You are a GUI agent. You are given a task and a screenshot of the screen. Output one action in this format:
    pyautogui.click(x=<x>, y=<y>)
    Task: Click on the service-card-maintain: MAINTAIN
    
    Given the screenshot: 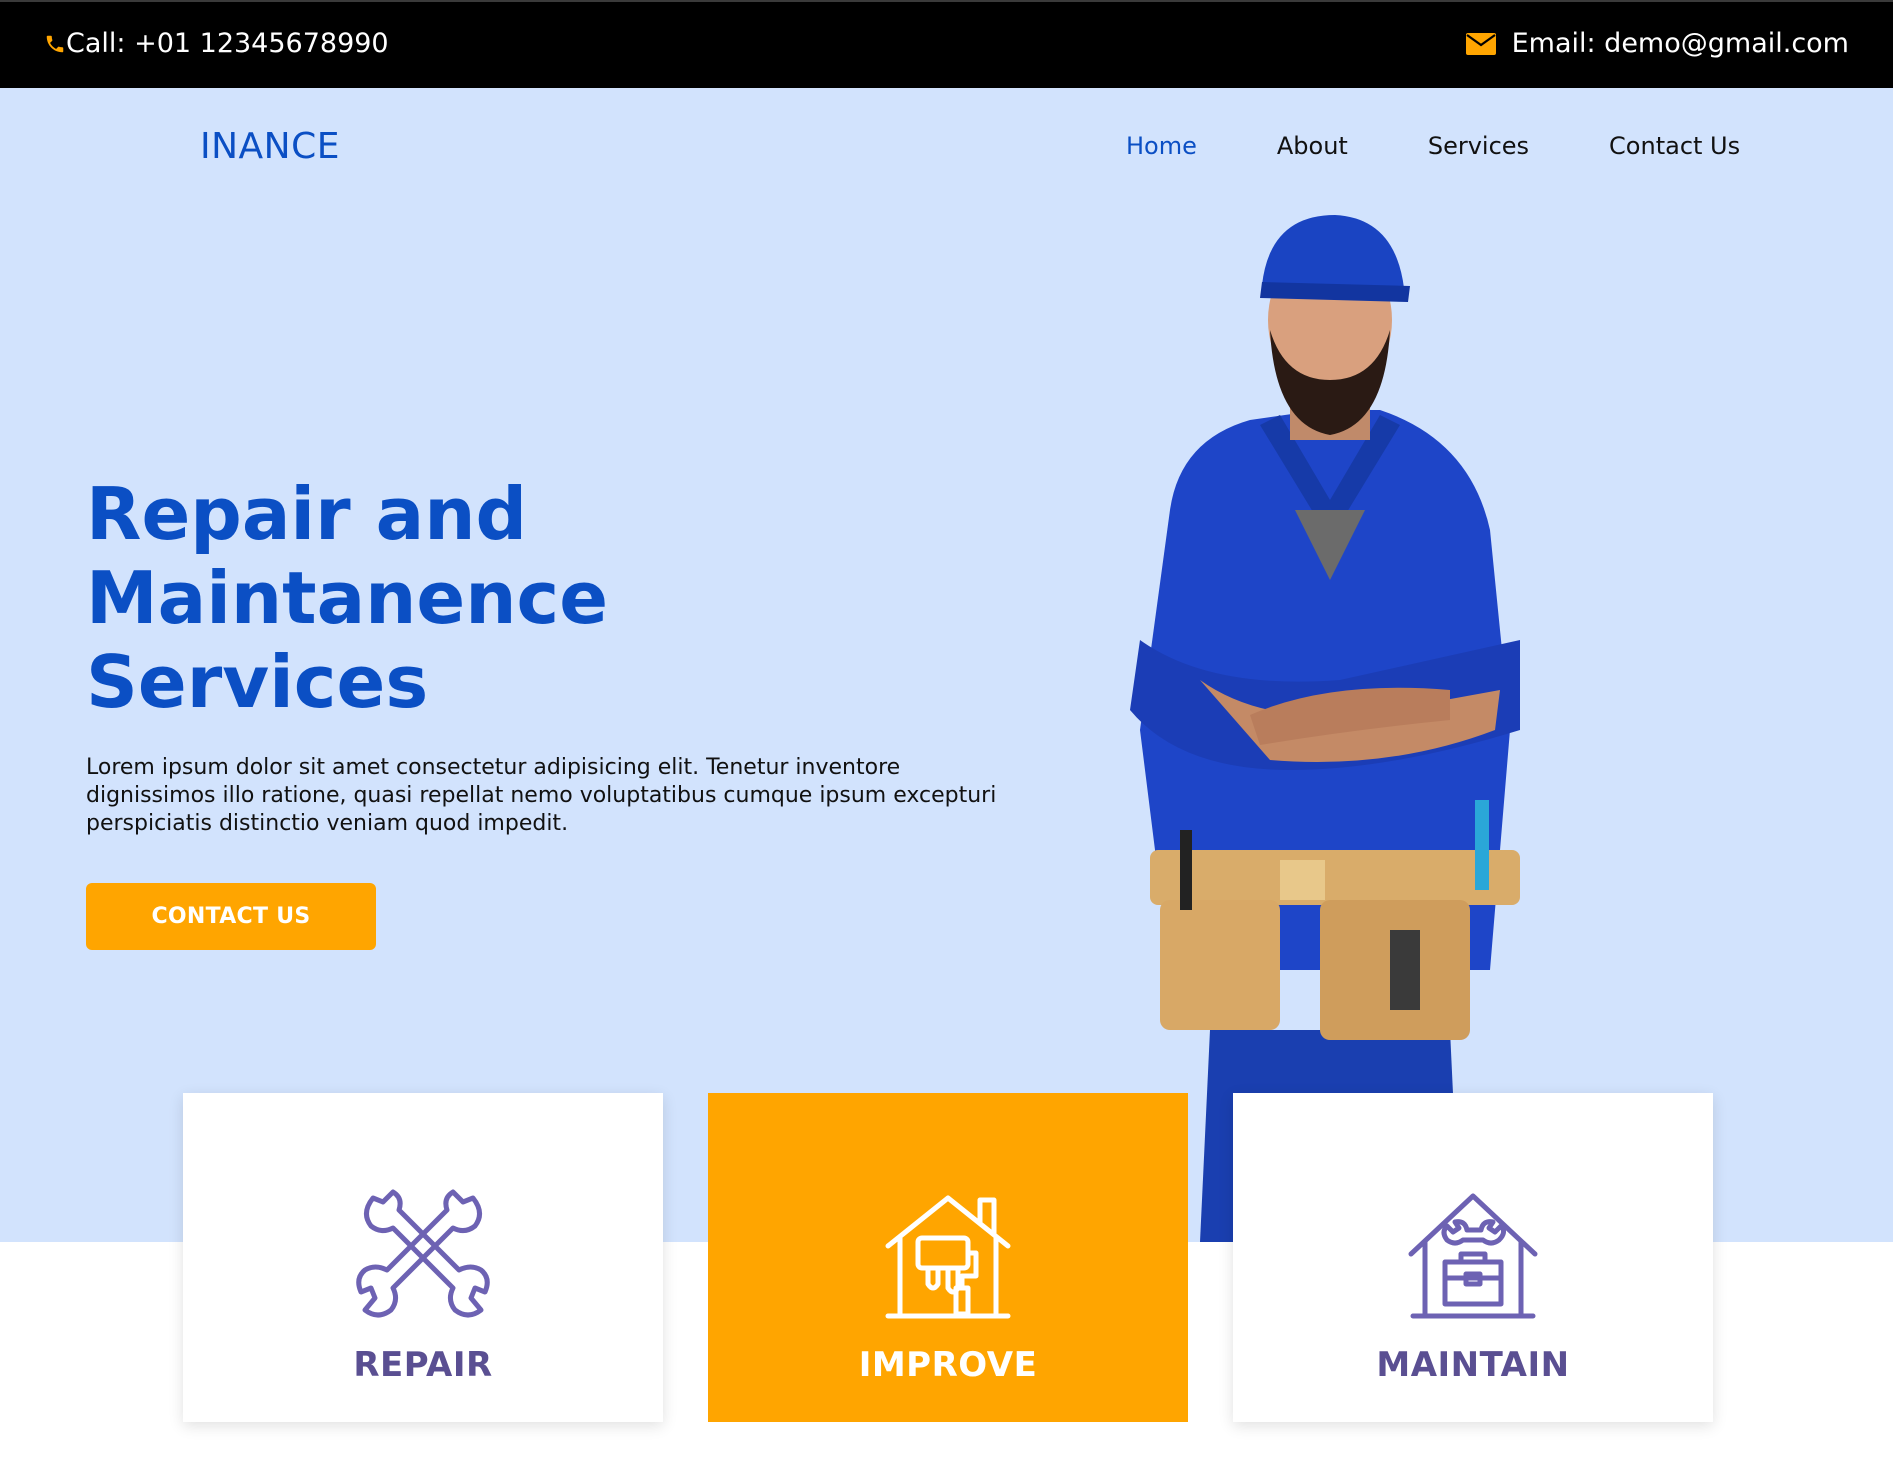 What is the action you would take?
    pyautogui.click(x=1473, y=1257)
    